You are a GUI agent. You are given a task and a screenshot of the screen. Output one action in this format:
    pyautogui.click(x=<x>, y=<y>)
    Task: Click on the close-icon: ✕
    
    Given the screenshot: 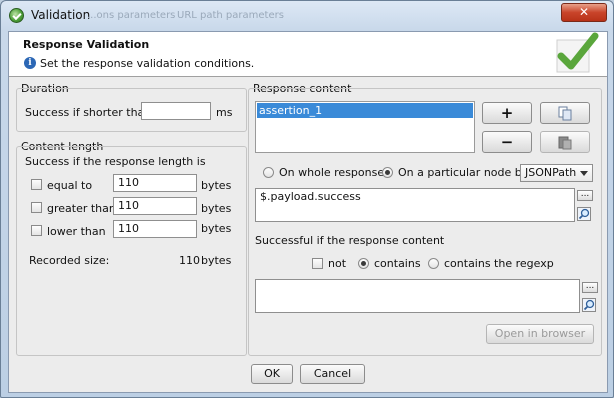 What is the action you would take?
    pyautogui.click(x=584, y=12)
    